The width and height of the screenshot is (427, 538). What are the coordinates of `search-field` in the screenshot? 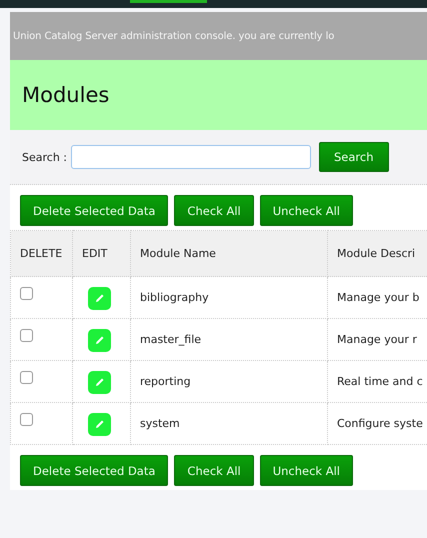 It's located at (191, 157).